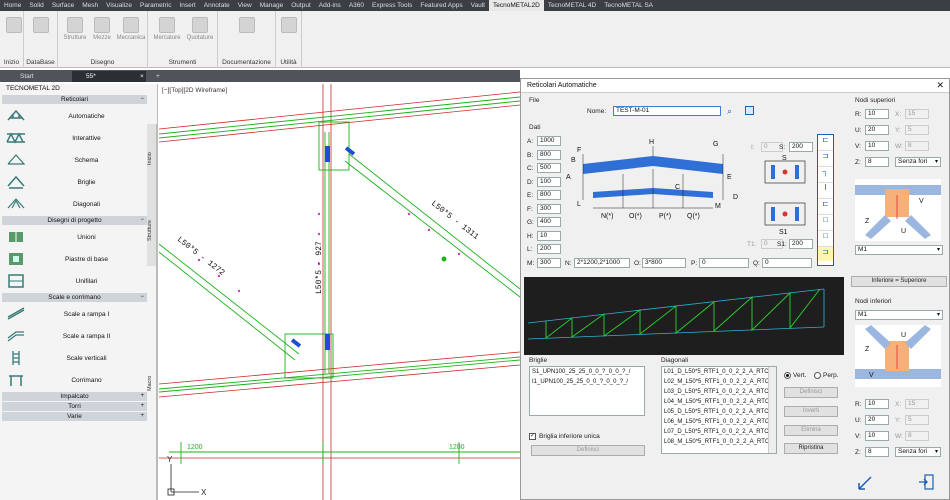  I want to click on s-input: 200, so click(801, 147).